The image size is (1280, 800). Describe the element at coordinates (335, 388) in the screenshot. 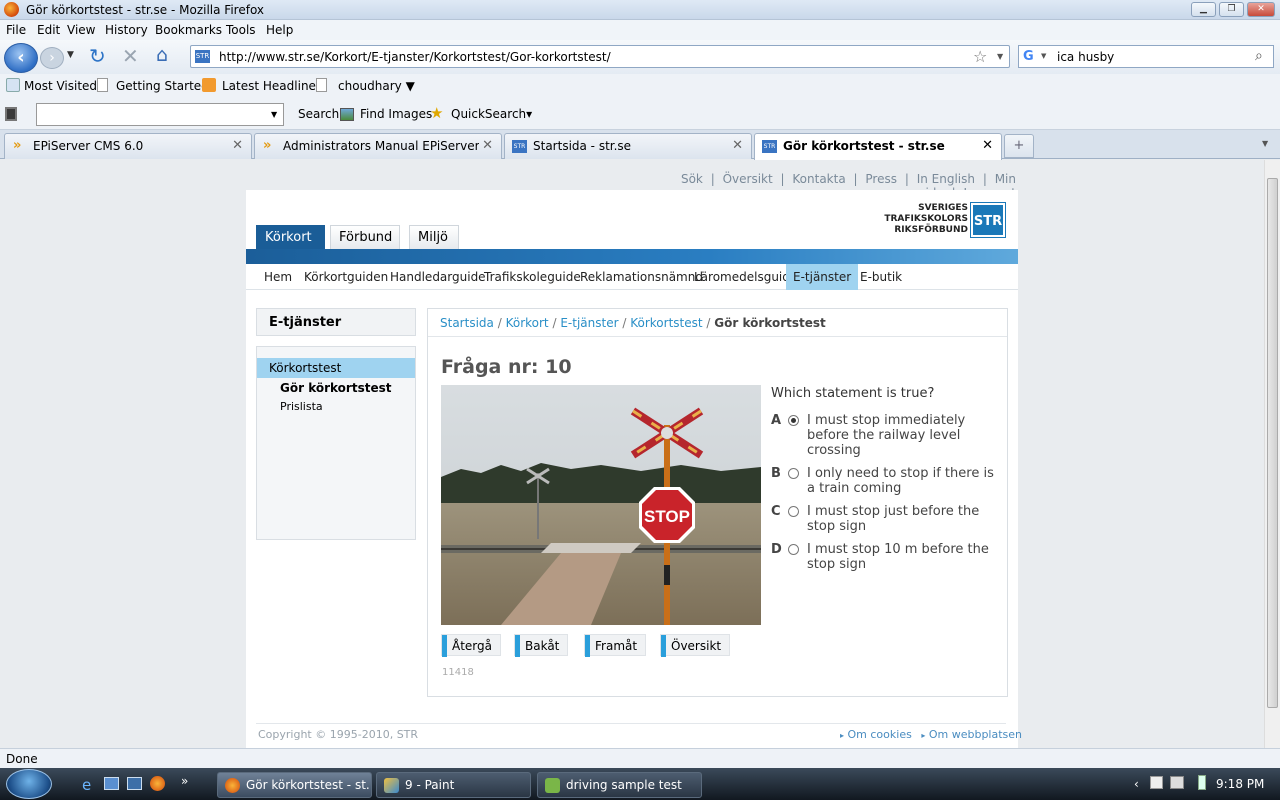

I see `sidebar-item-gor-korkortstest: Gör körkortstest` at that location.